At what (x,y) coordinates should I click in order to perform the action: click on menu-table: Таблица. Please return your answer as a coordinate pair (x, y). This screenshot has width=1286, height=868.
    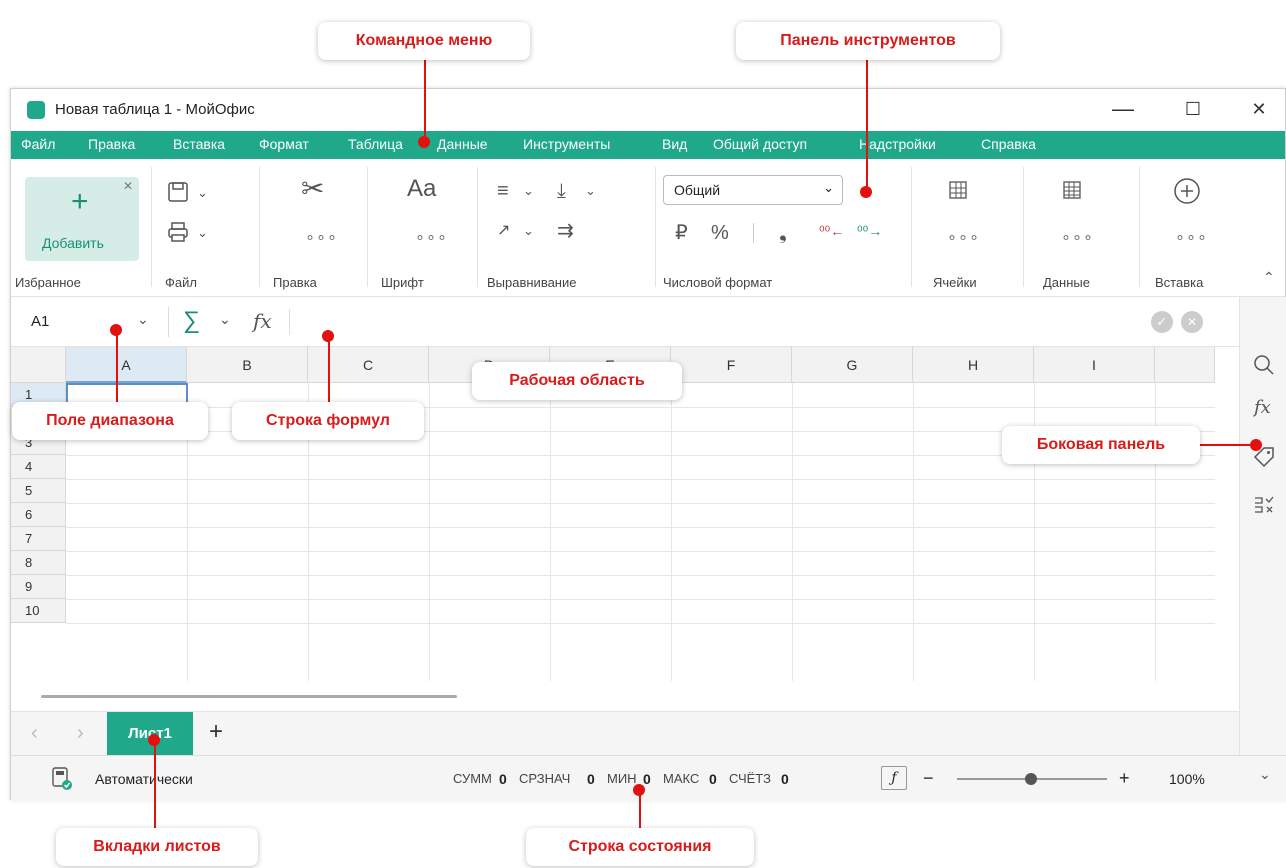
    Looking at the image, I should click on (375, 144).